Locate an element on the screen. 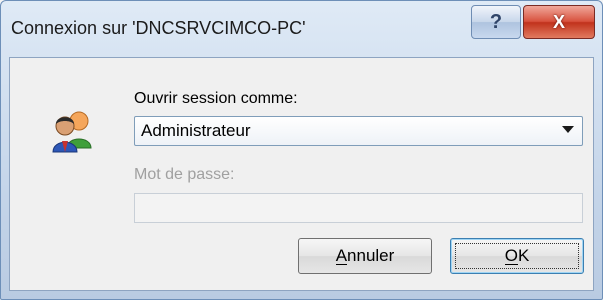 This screenshot has height=300, width=603. user-select: Administrateur is located at coordinates (358, 131).